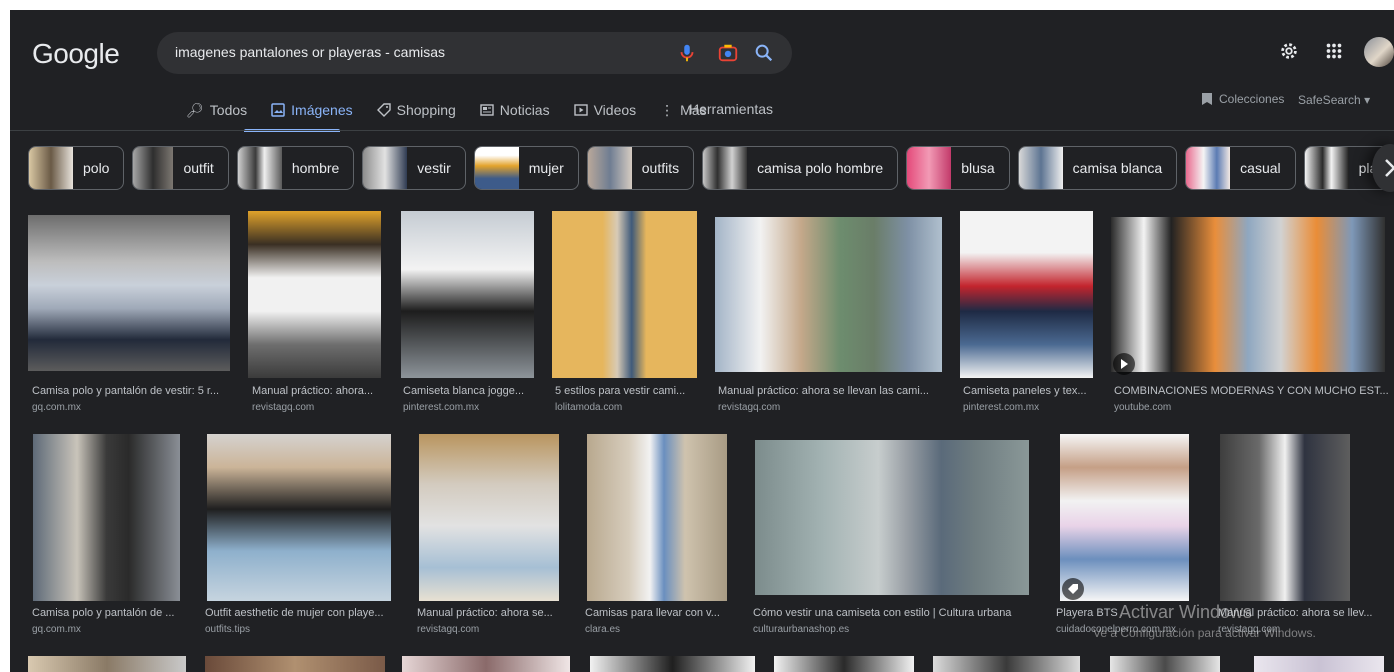 Image resolution: width=1394 pixels, height=672 pixels. What do you see at coordinates (228, 110) in the screenshot?
I see `tab-label: Todos` at bounding box center [228, 110].